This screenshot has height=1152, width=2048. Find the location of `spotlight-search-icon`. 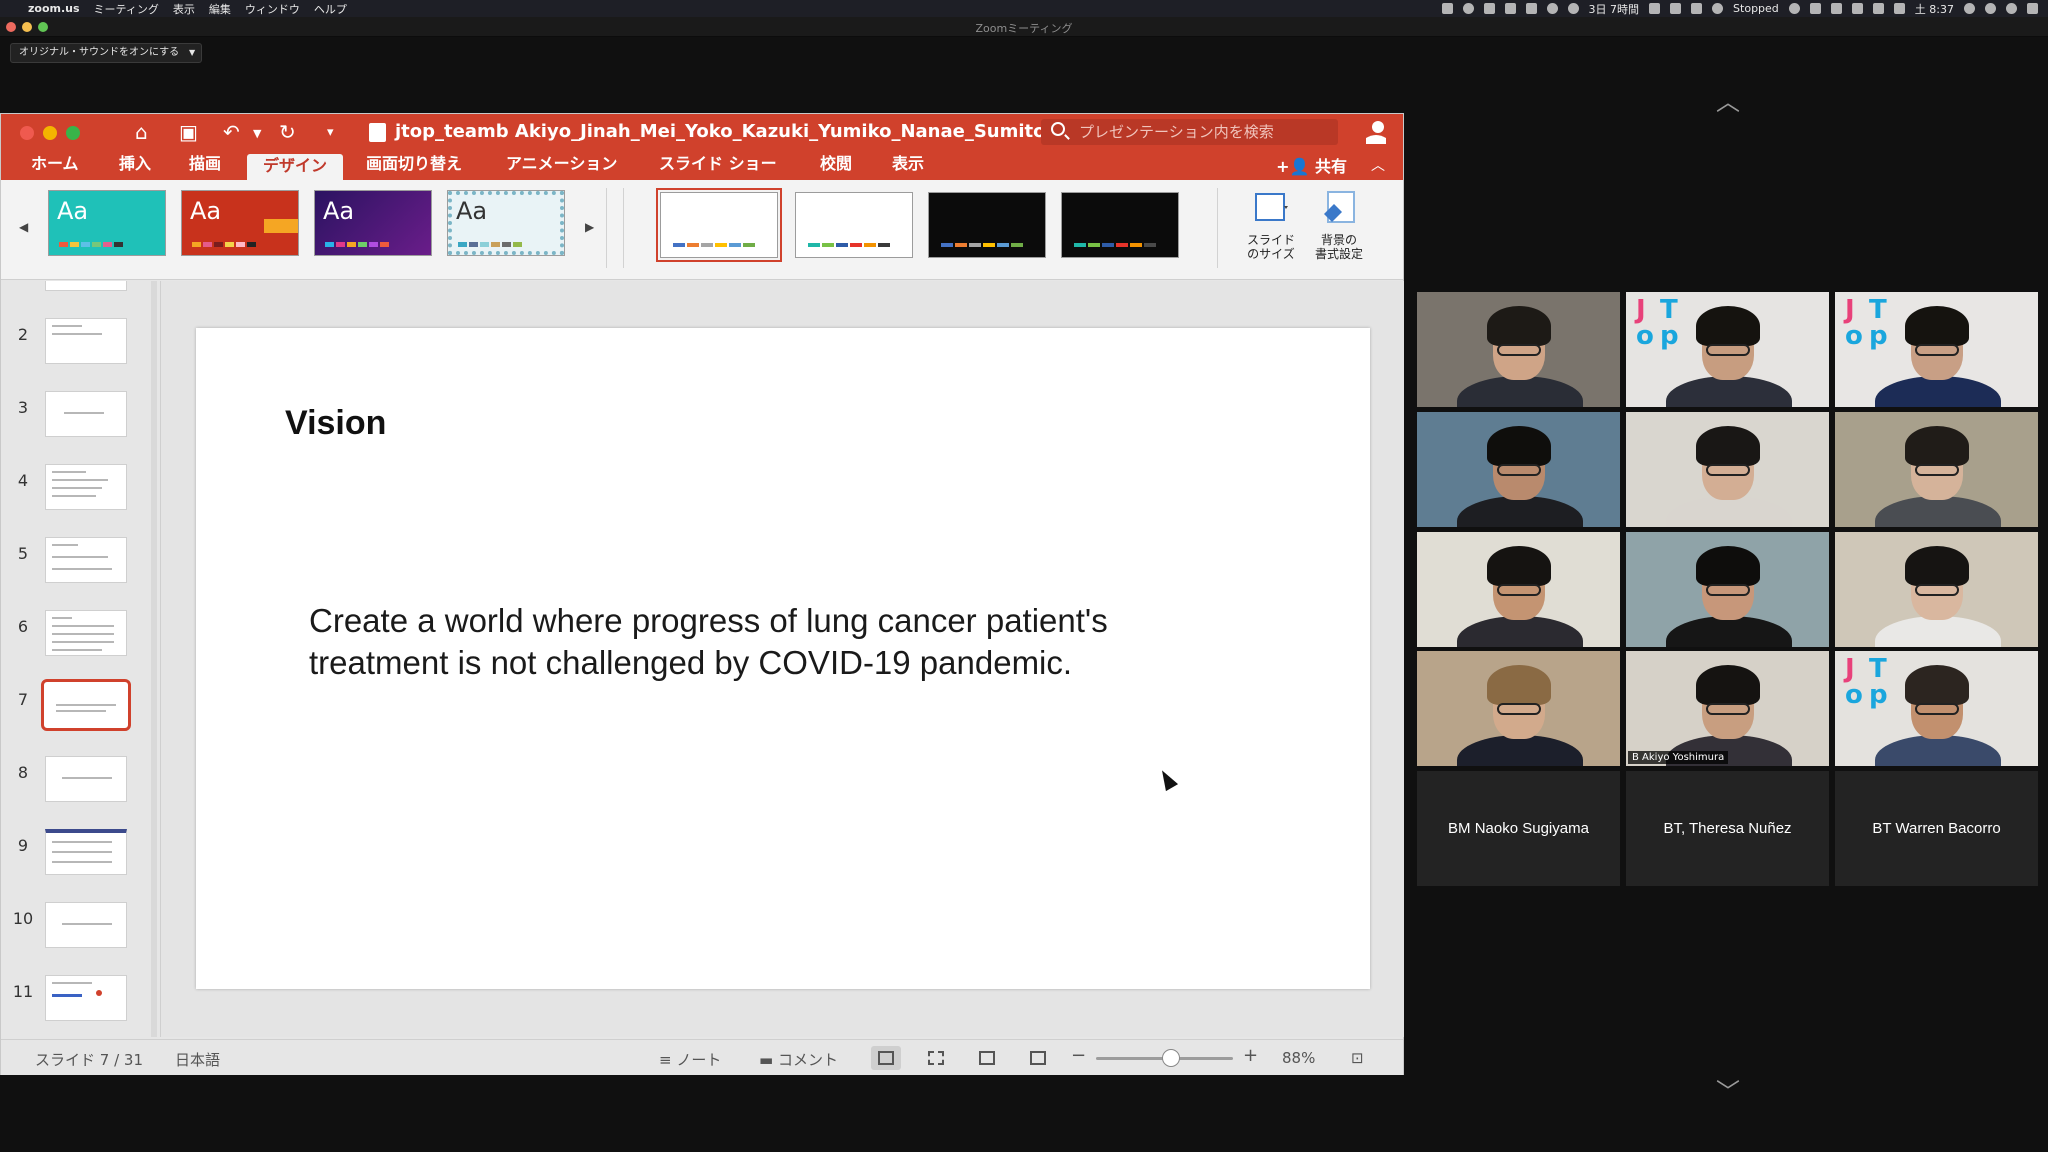

spotlight-search-icon is located at coordinates (1990, 8).